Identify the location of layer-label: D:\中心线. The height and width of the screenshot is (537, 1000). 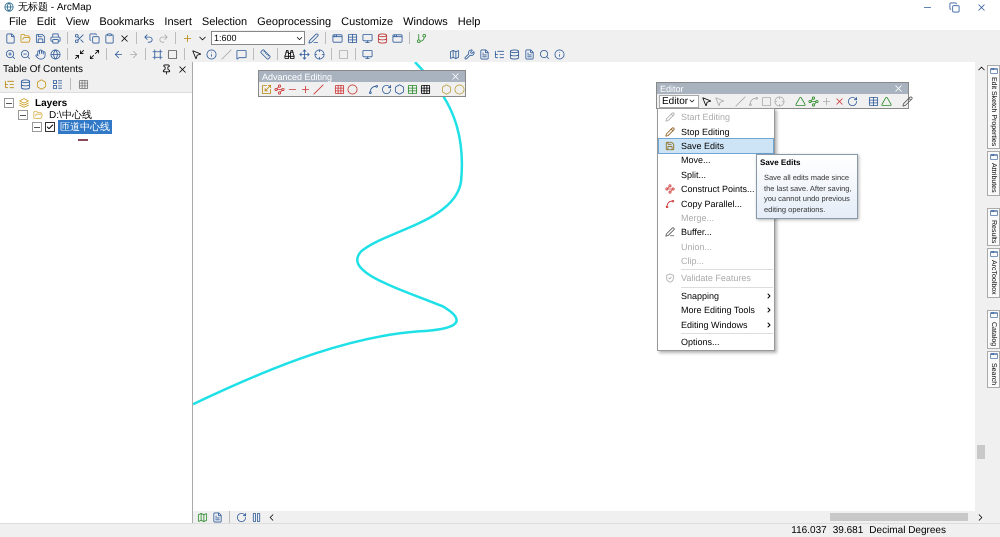
(70, 115).